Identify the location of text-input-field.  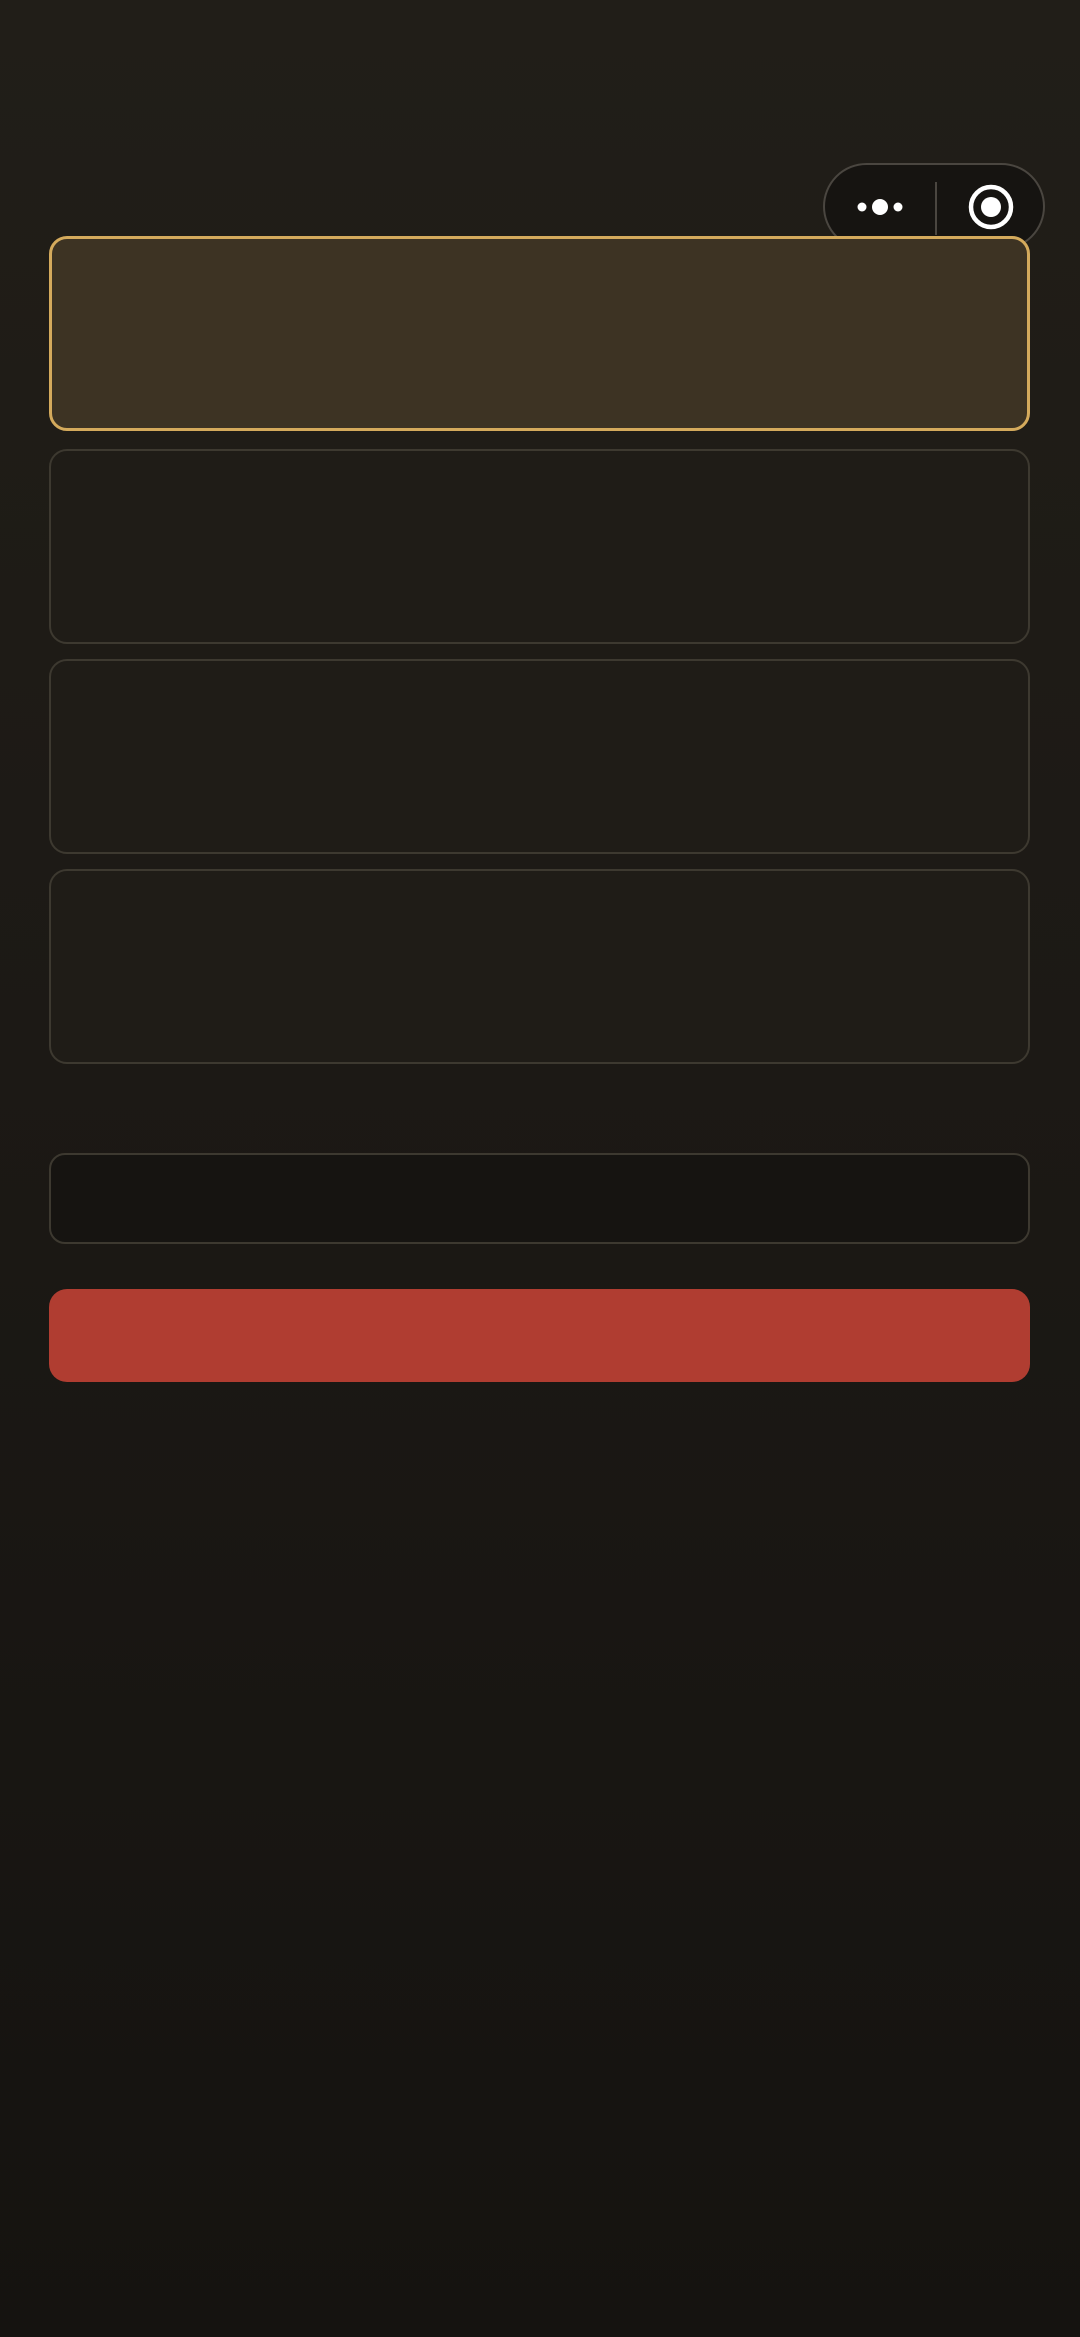
(539, 1198).